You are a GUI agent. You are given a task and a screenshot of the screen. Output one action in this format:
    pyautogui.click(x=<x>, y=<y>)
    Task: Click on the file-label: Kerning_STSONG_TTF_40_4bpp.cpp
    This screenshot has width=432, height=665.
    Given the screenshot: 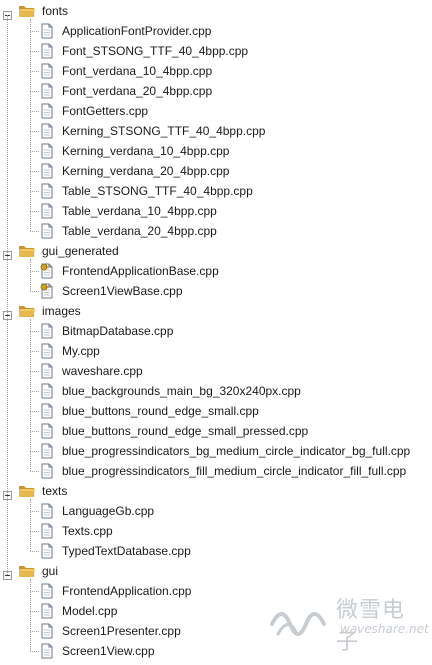 What is the action you would take?
    pyautogui.click(x=164, y=131)
    